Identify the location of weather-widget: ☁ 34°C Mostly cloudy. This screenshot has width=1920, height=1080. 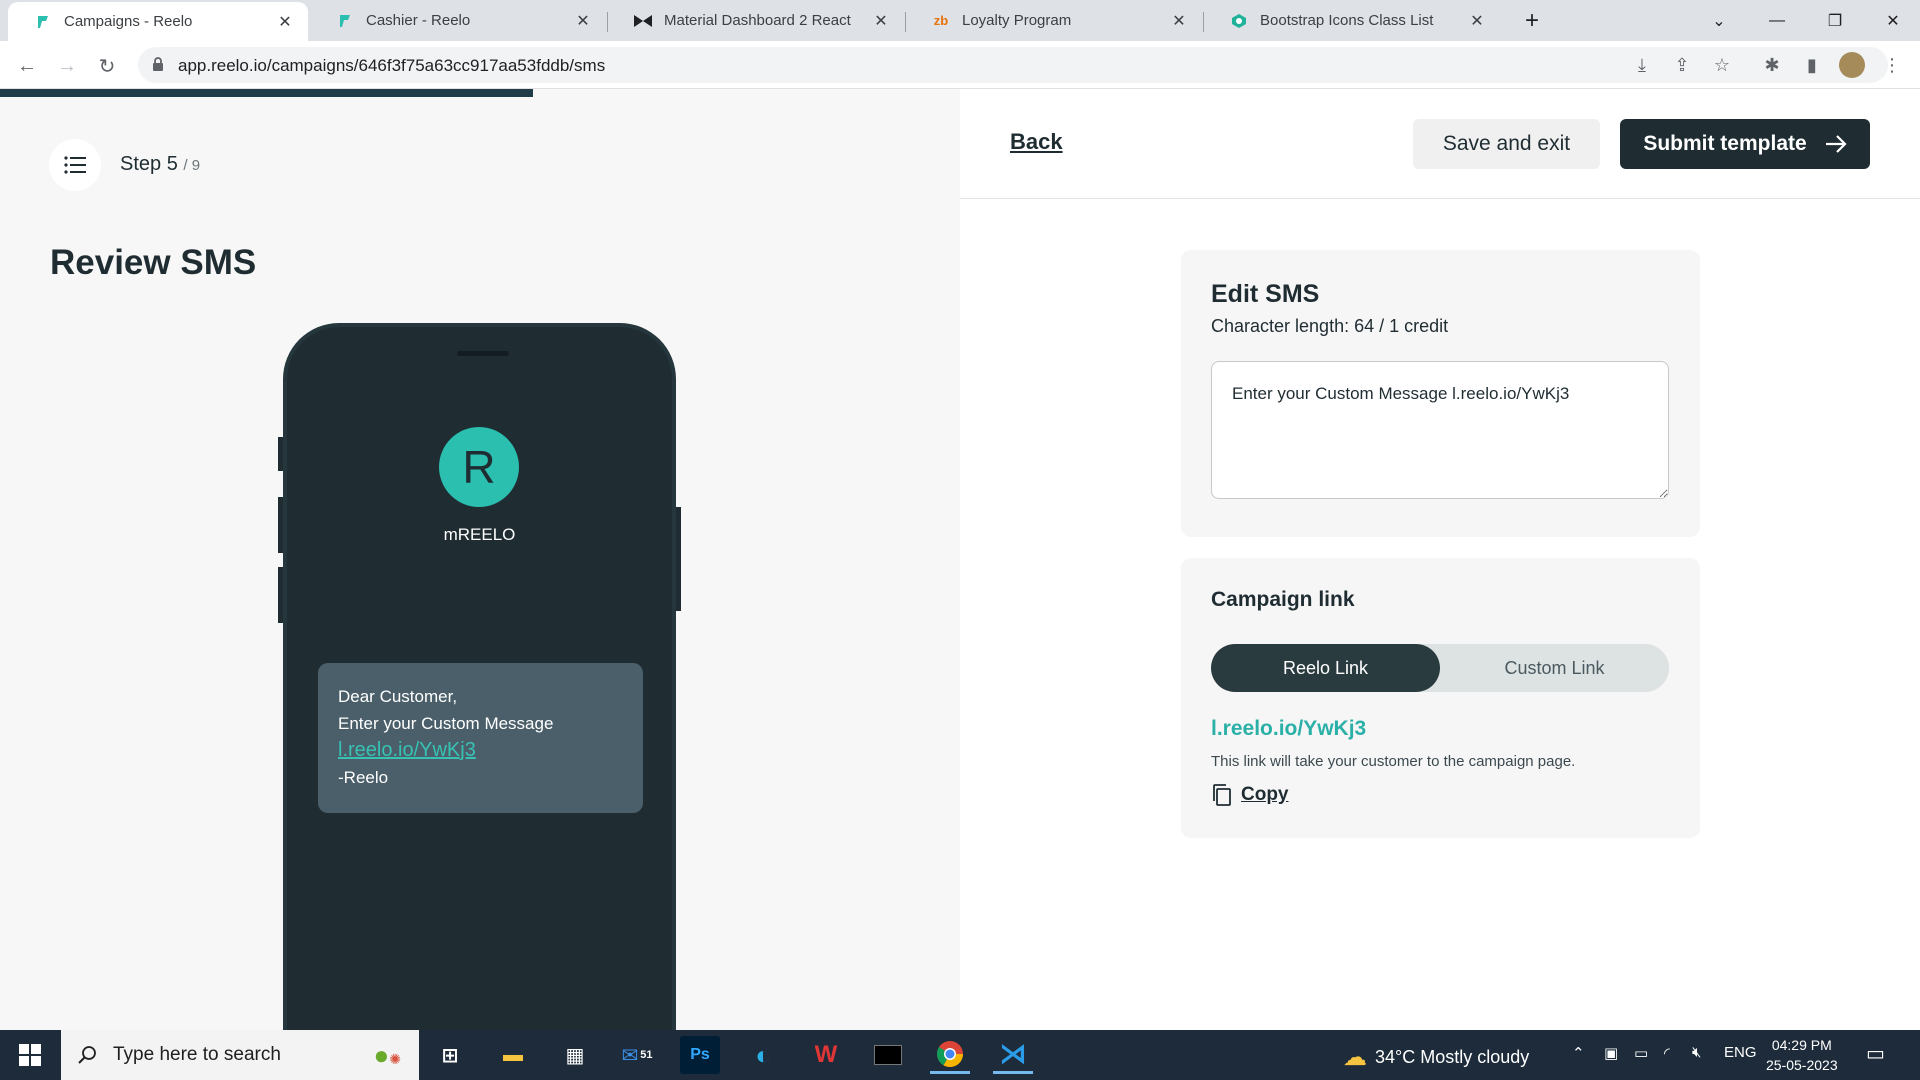
(1436, 1057).